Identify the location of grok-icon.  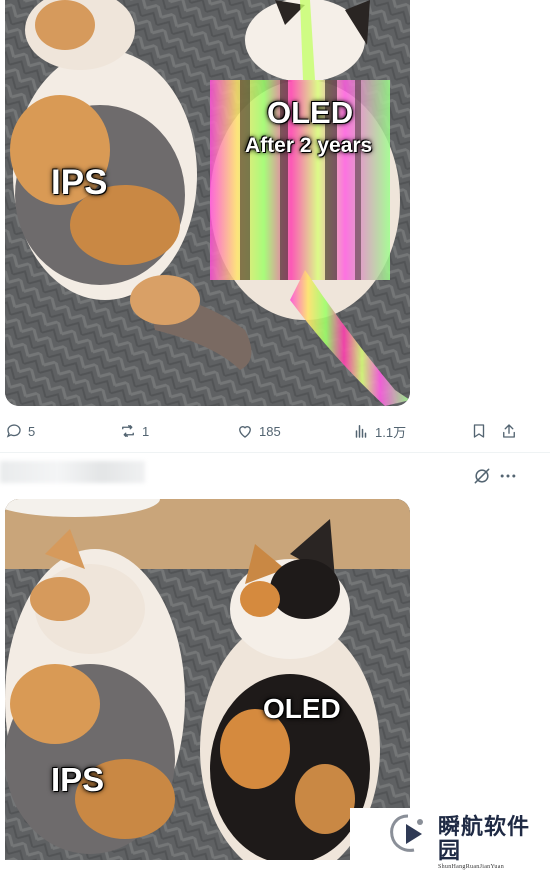
(482, 476).